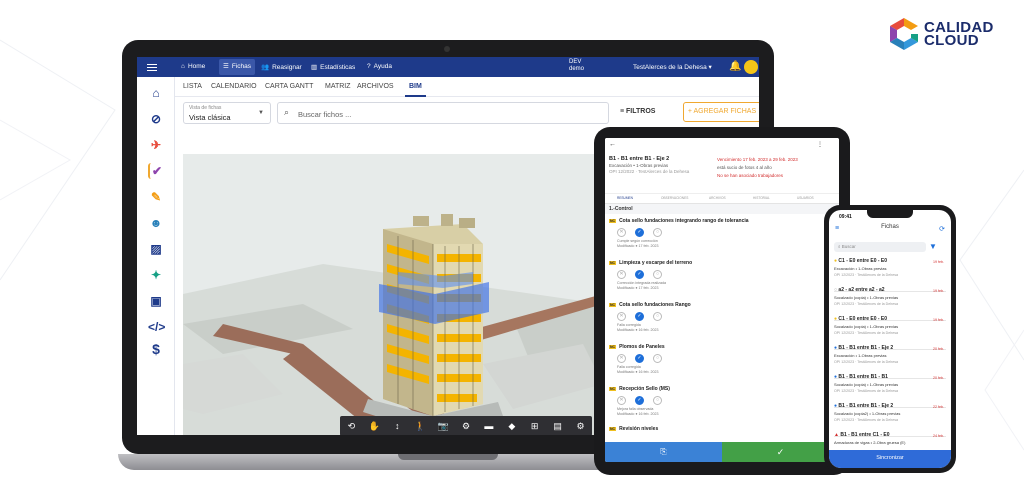 The image size is (1024, 500). What do you see at coordinates (735, 66) in the screenshot?
I see `bell-icon: 🔔` at bounding box center [735, 66].